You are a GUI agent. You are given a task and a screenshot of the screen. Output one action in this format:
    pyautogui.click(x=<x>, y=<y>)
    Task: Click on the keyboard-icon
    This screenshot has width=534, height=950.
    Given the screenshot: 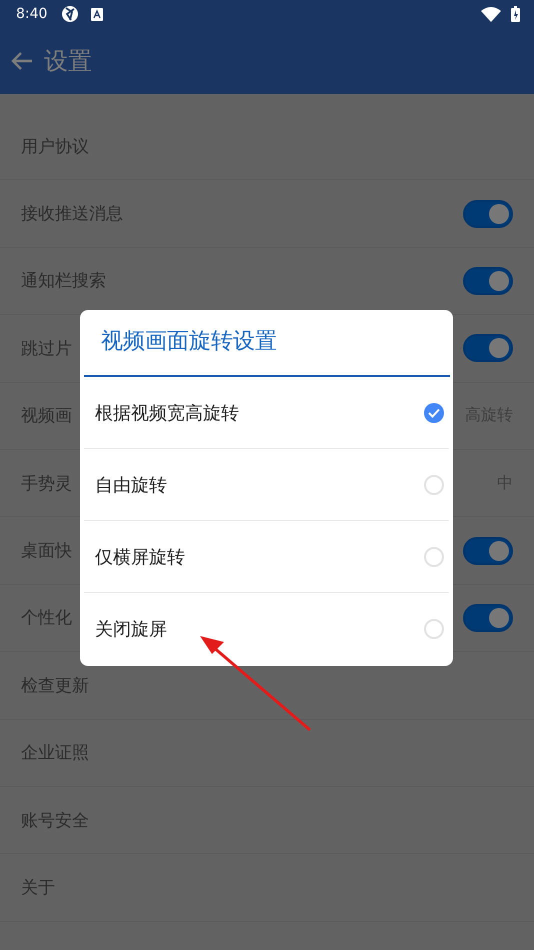 What is the action you would take?
    pyautogui.click(x=97, y=14)
    